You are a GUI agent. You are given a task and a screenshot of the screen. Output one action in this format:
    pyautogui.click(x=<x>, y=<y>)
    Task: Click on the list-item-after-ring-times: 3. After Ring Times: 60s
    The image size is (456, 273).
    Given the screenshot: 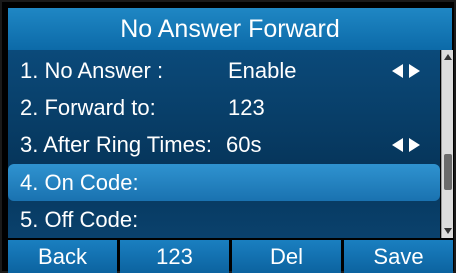 What is the action you would take?
    pyautogui.click(x=224, y=144)
    